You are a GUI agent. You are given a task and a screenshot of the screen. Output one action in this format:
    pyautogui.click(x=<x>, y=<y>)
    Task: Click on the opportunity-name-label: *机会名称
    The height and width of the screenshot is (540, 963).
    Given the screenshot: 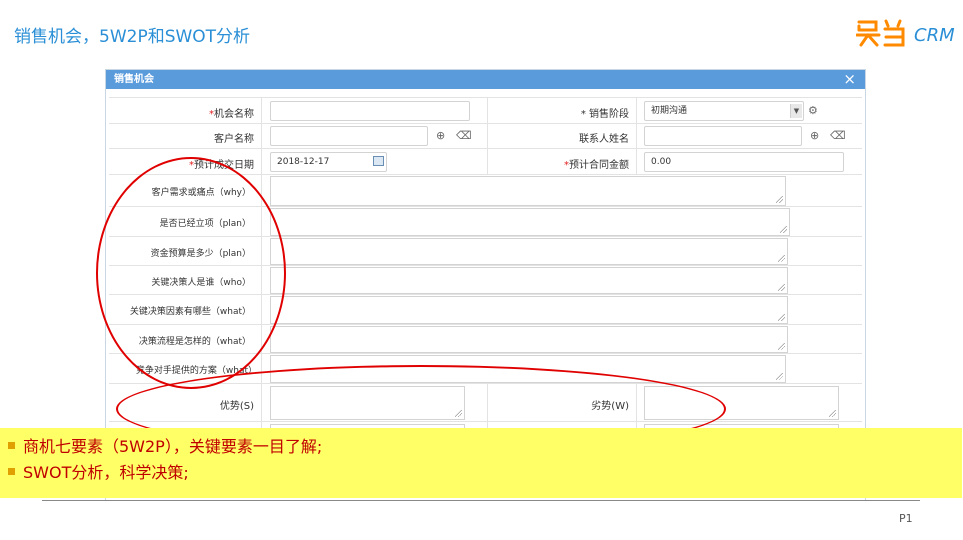 What is the action you would take?
    pyautogui.click(x=231, y=114)
    